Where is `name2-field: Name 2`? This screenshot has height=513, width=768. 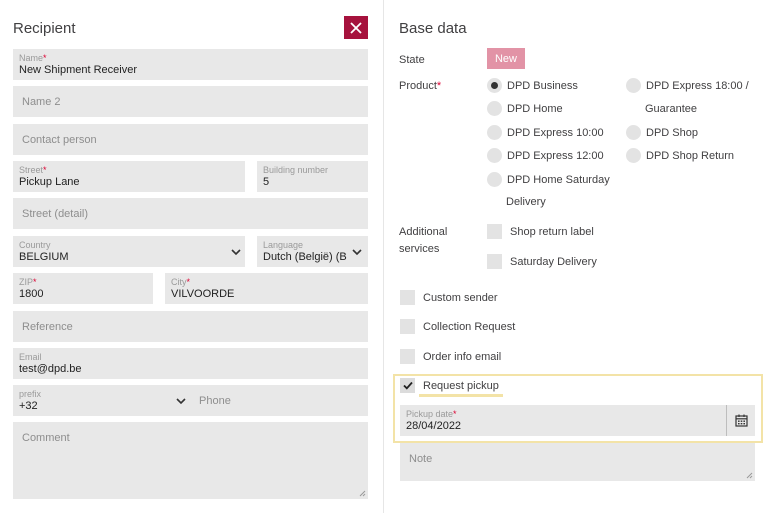
name2-field: Name 2 is located at coordinates (190, 101).